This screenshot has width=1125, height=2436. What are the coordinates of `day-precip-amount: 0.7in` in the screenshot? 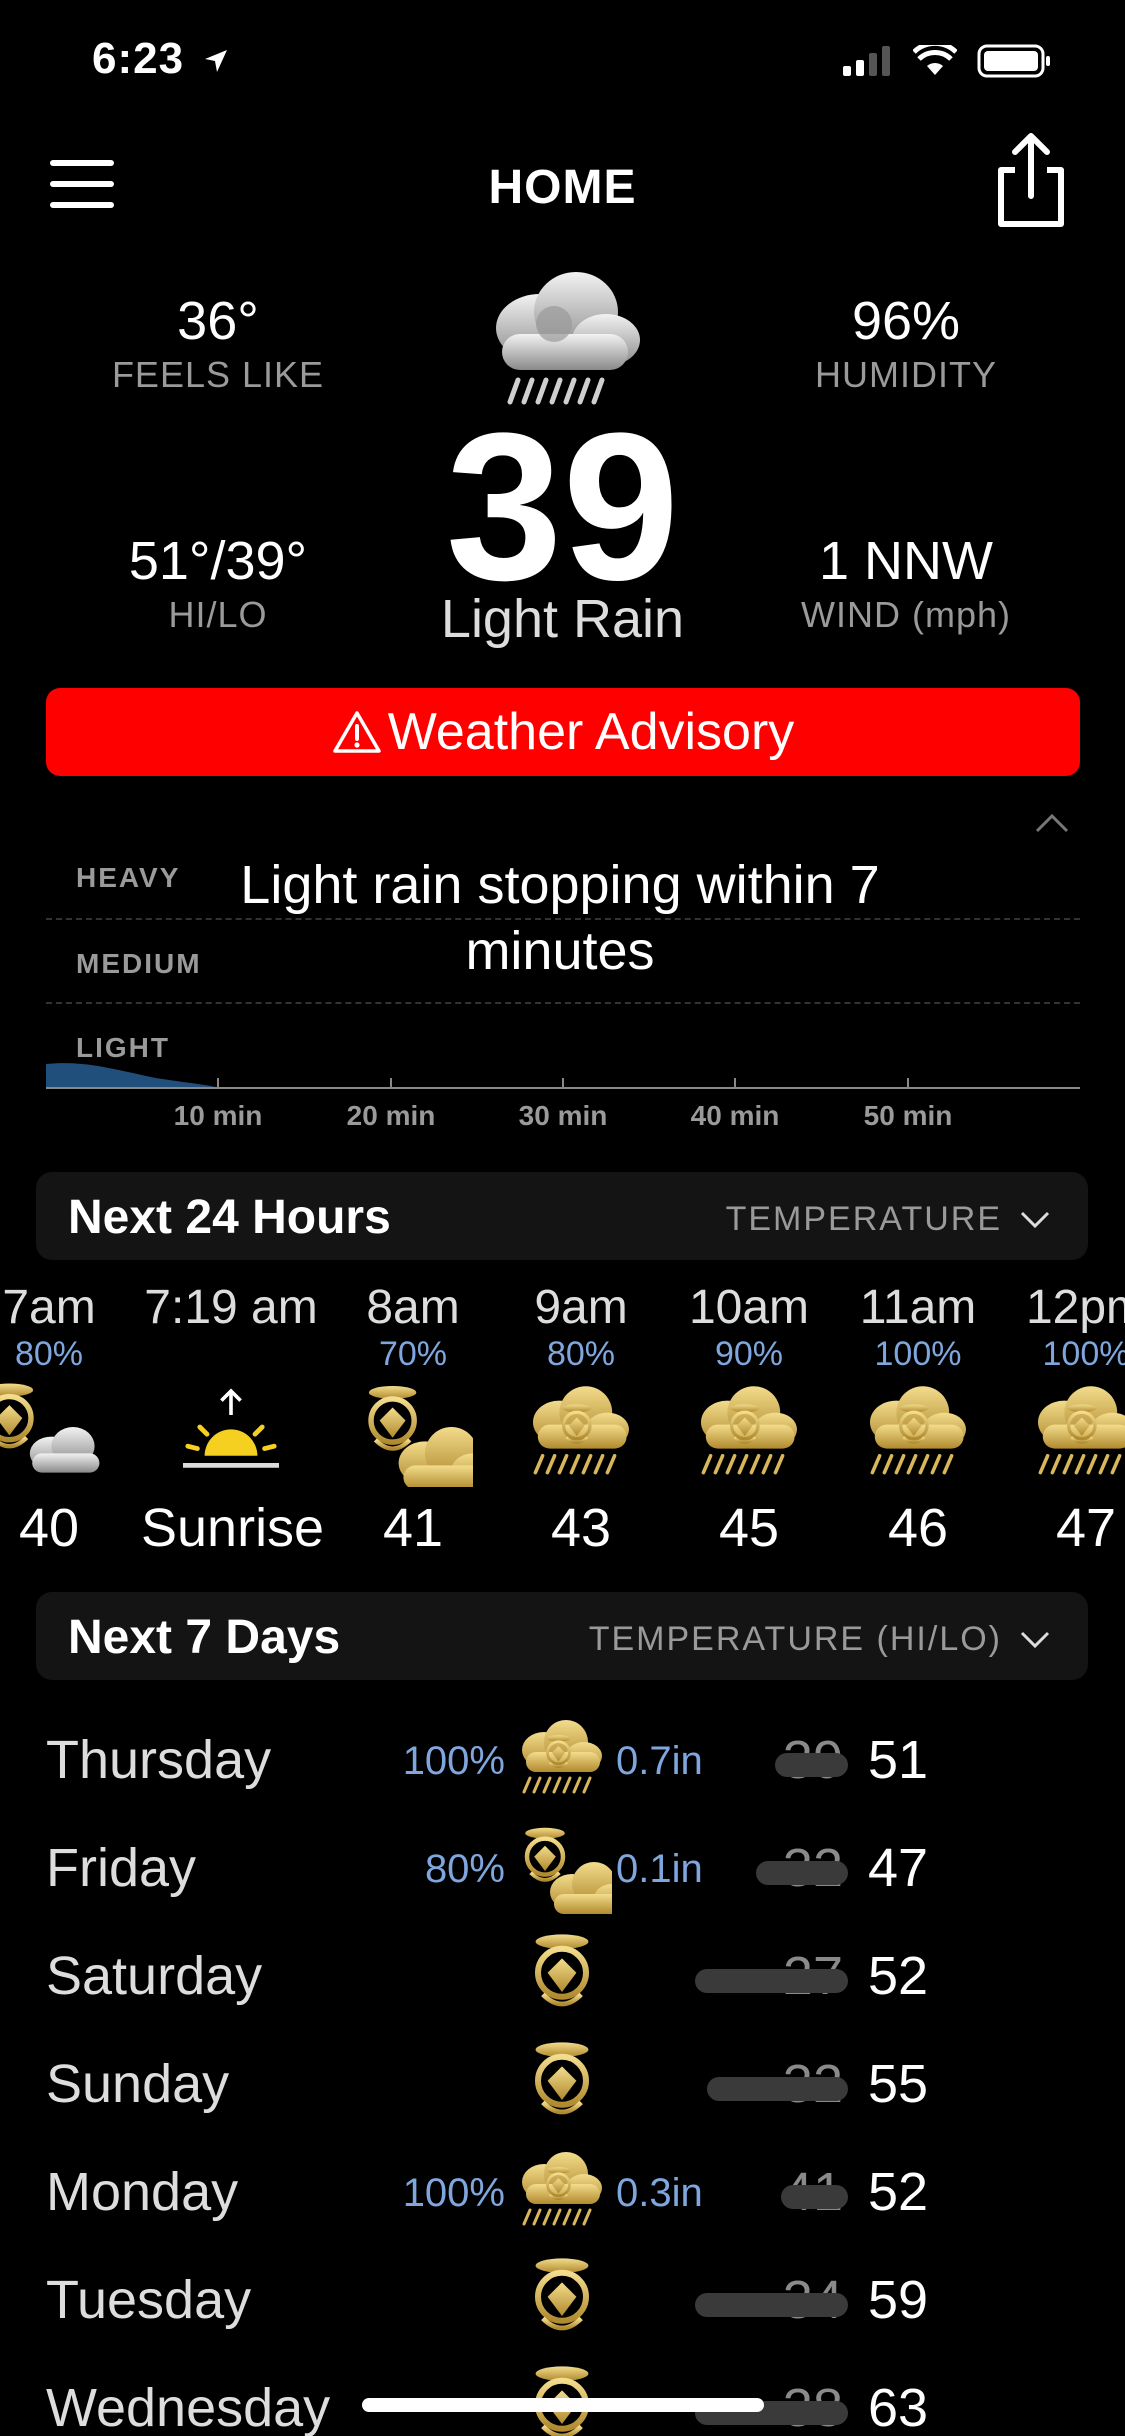 It's located at (659, 1761).